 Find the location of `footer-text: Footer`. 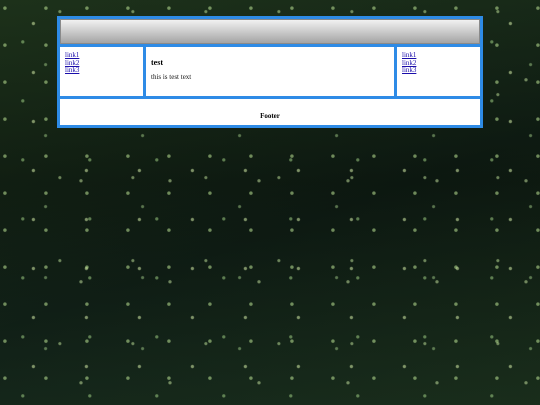

footer-text: Footer is located at coordinates (270, 116).